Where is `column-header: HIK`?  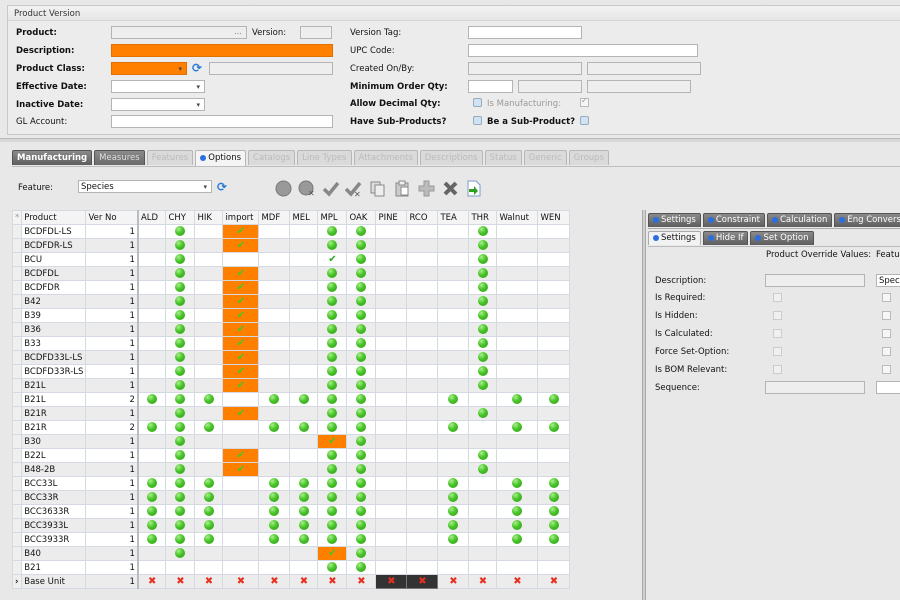 column-header: HIK is located at coordinates (209, 217).